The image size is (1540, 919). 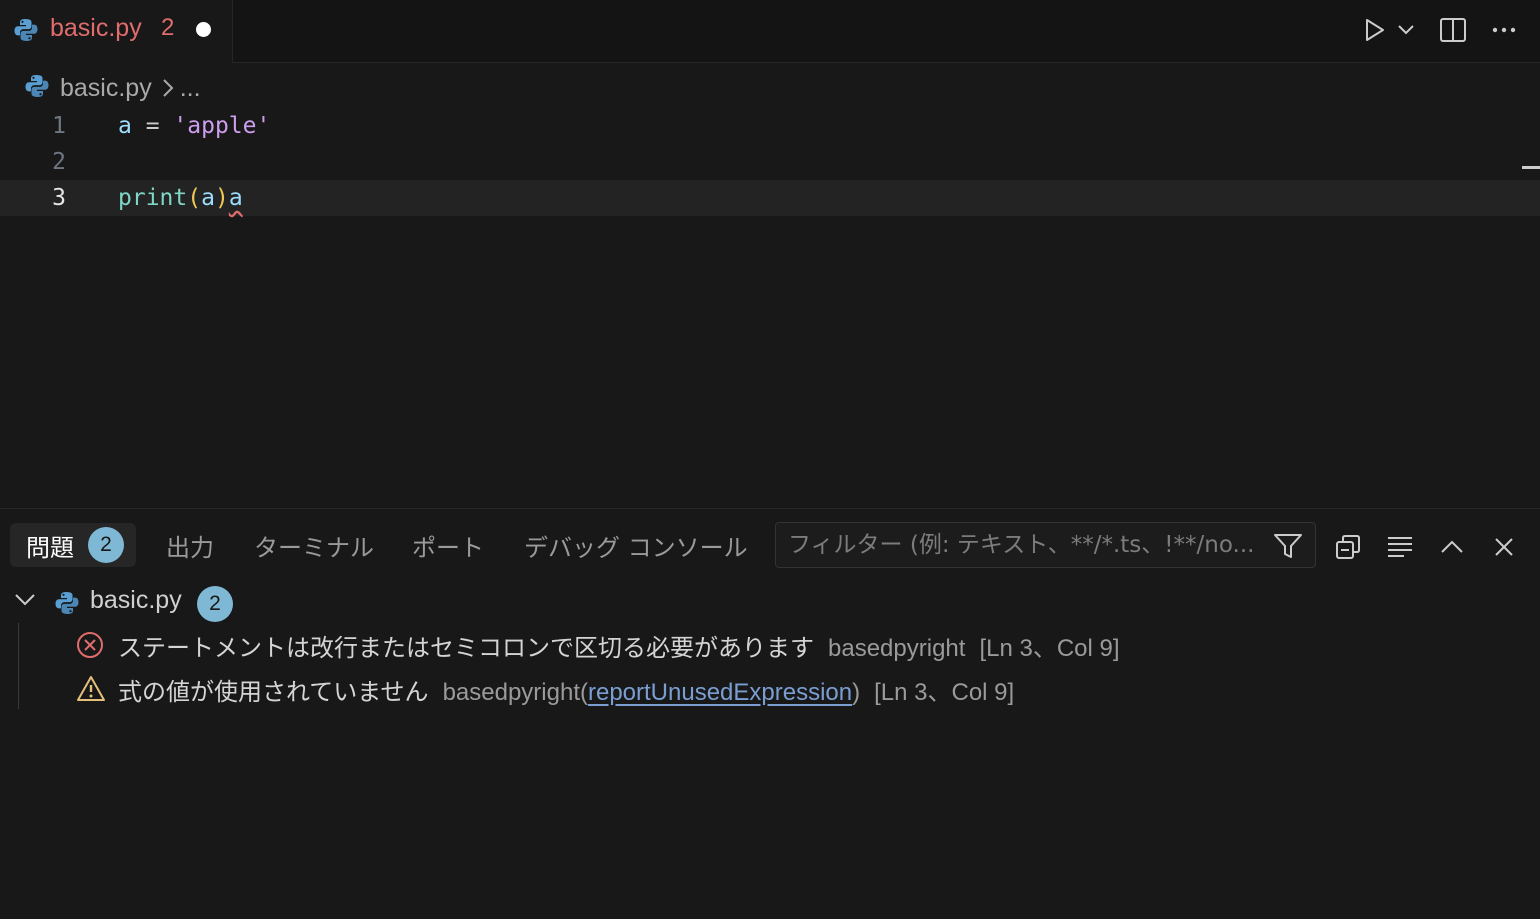 I want to click on problems-filter, so click(x=1045, y=545).